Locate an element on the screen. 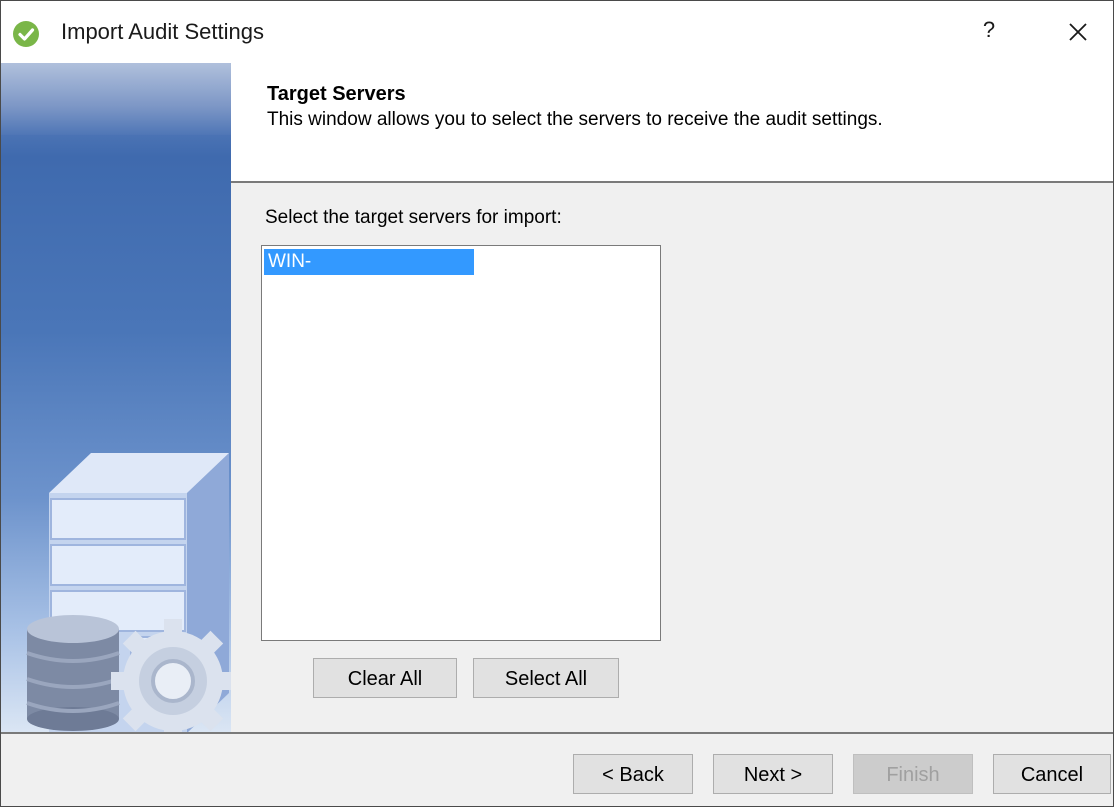 Image resolution: width=1114 pixels, height=807 pixels. green-check-icon is located at coordinates (26, 34).